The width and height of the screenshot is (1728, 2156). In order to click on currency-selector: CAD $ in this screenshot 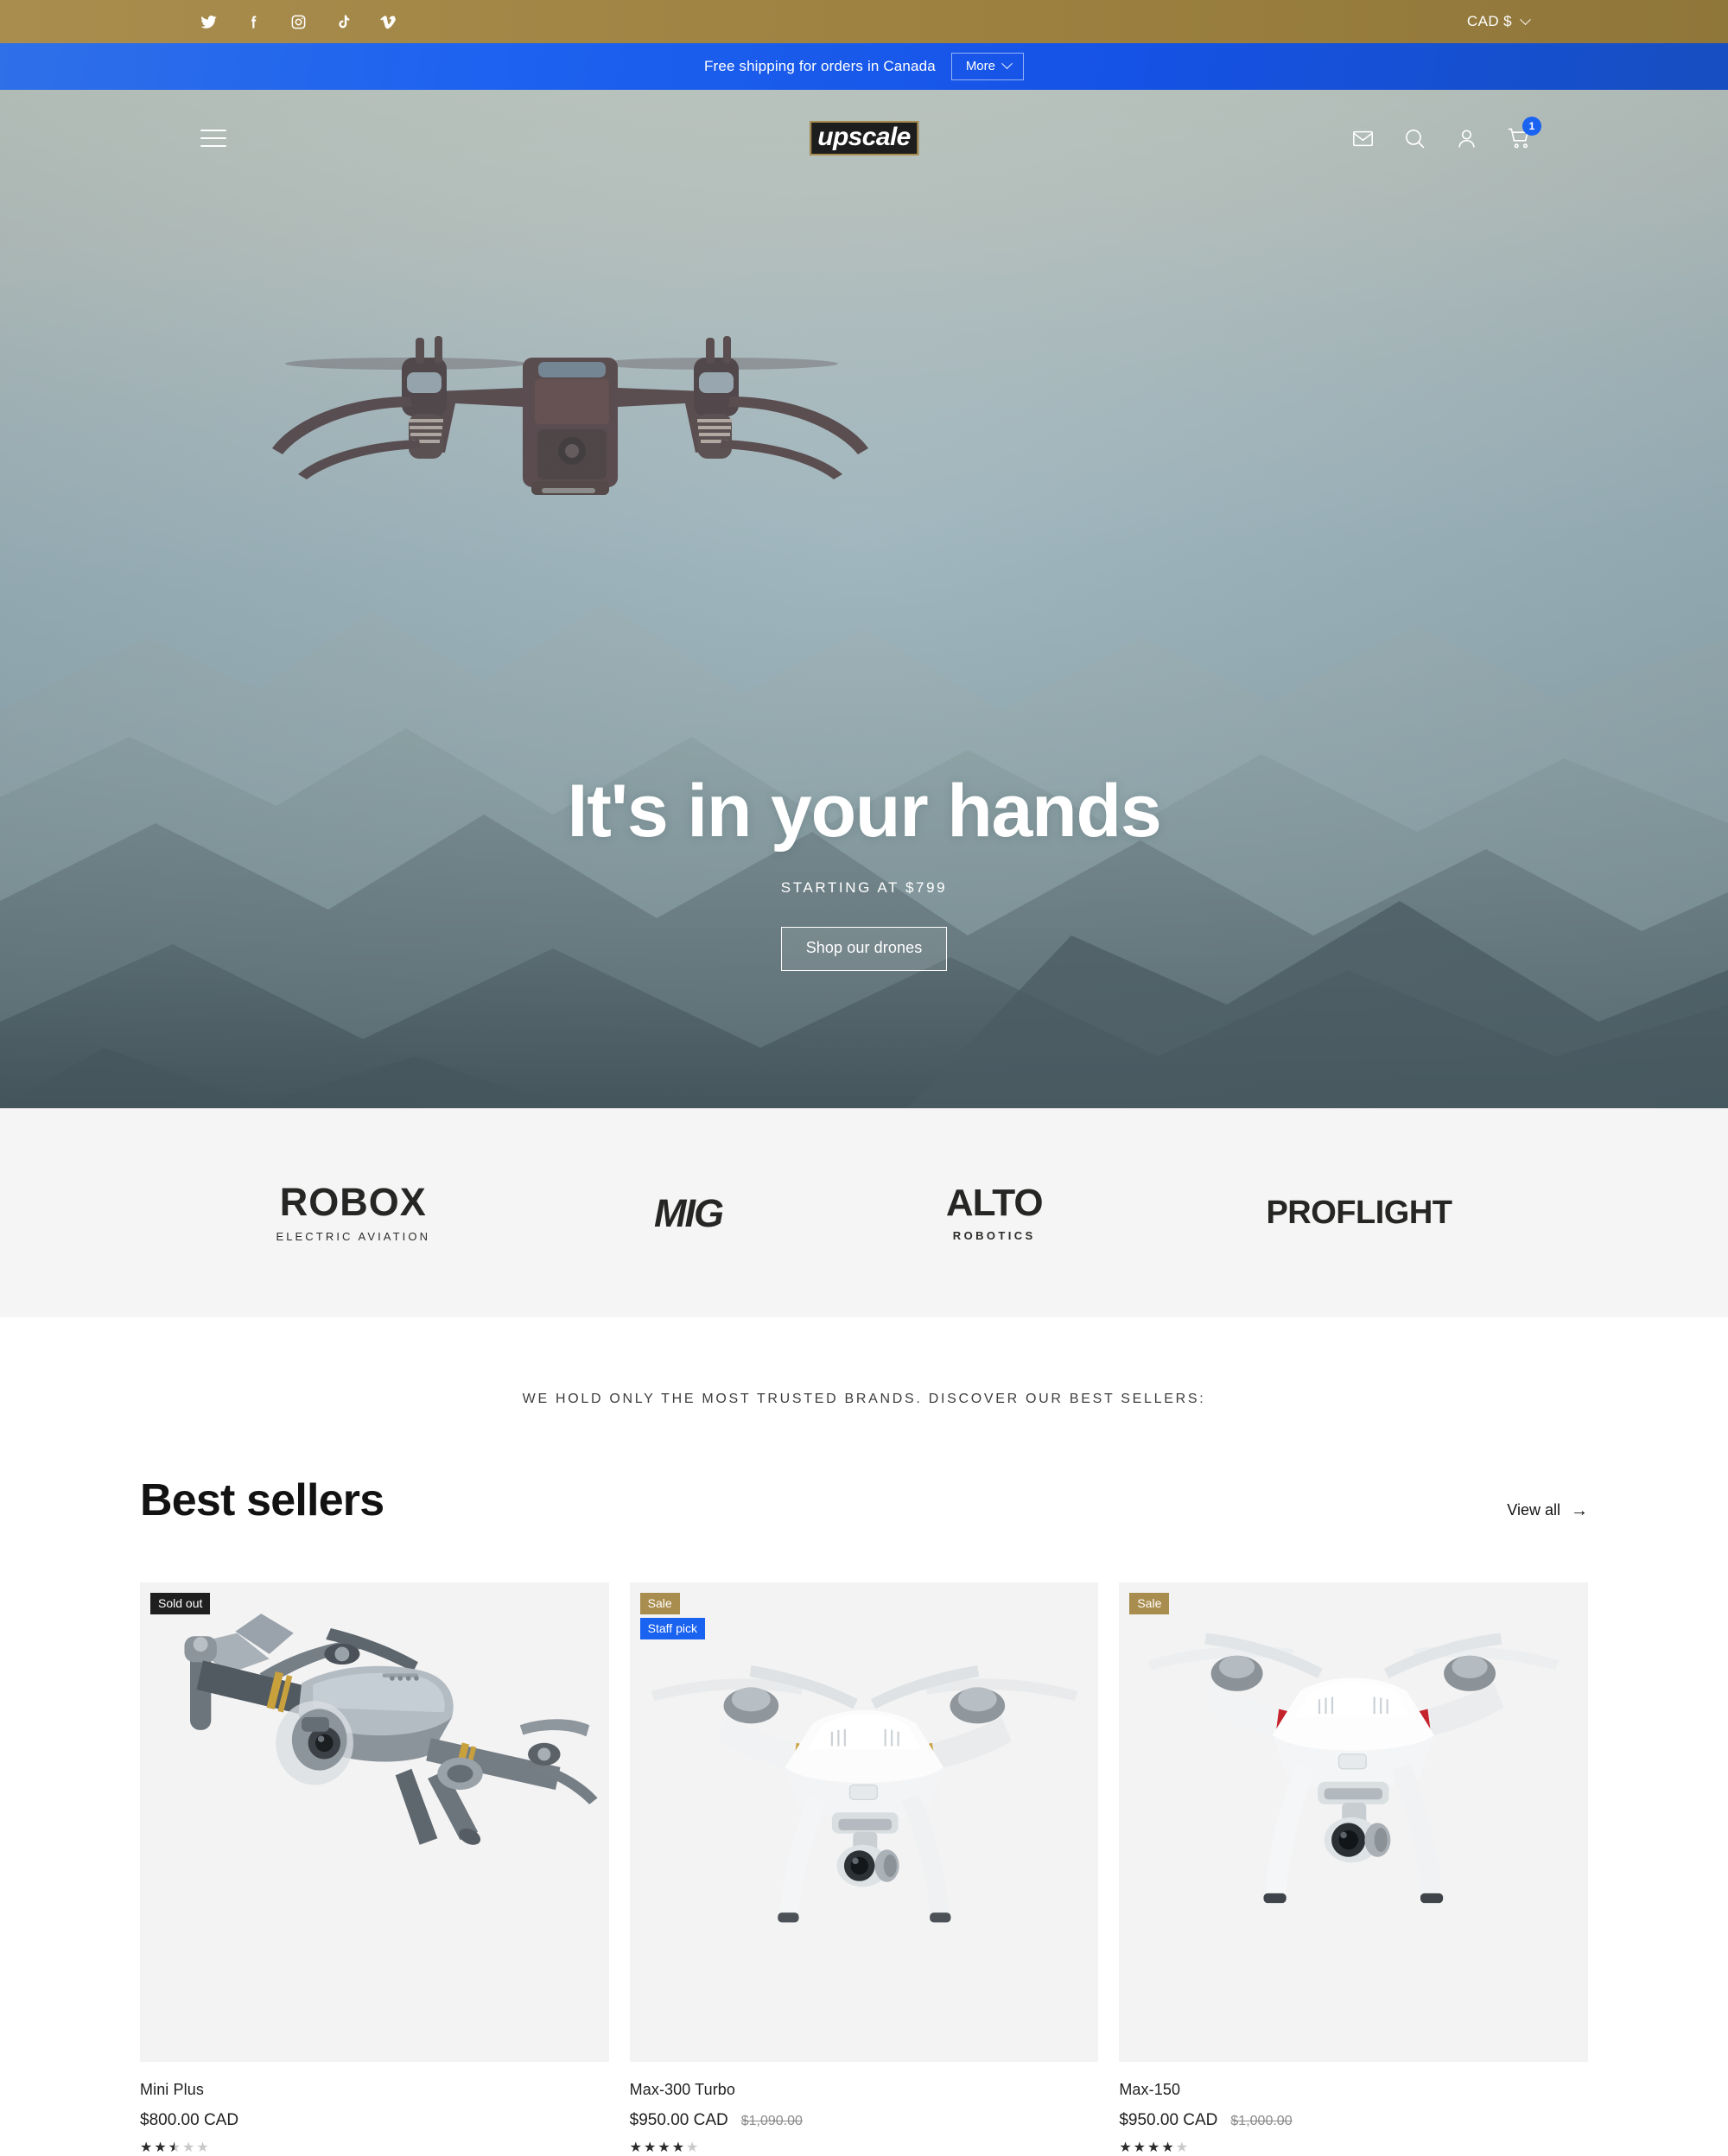, I will do `click(1498, 21)`.